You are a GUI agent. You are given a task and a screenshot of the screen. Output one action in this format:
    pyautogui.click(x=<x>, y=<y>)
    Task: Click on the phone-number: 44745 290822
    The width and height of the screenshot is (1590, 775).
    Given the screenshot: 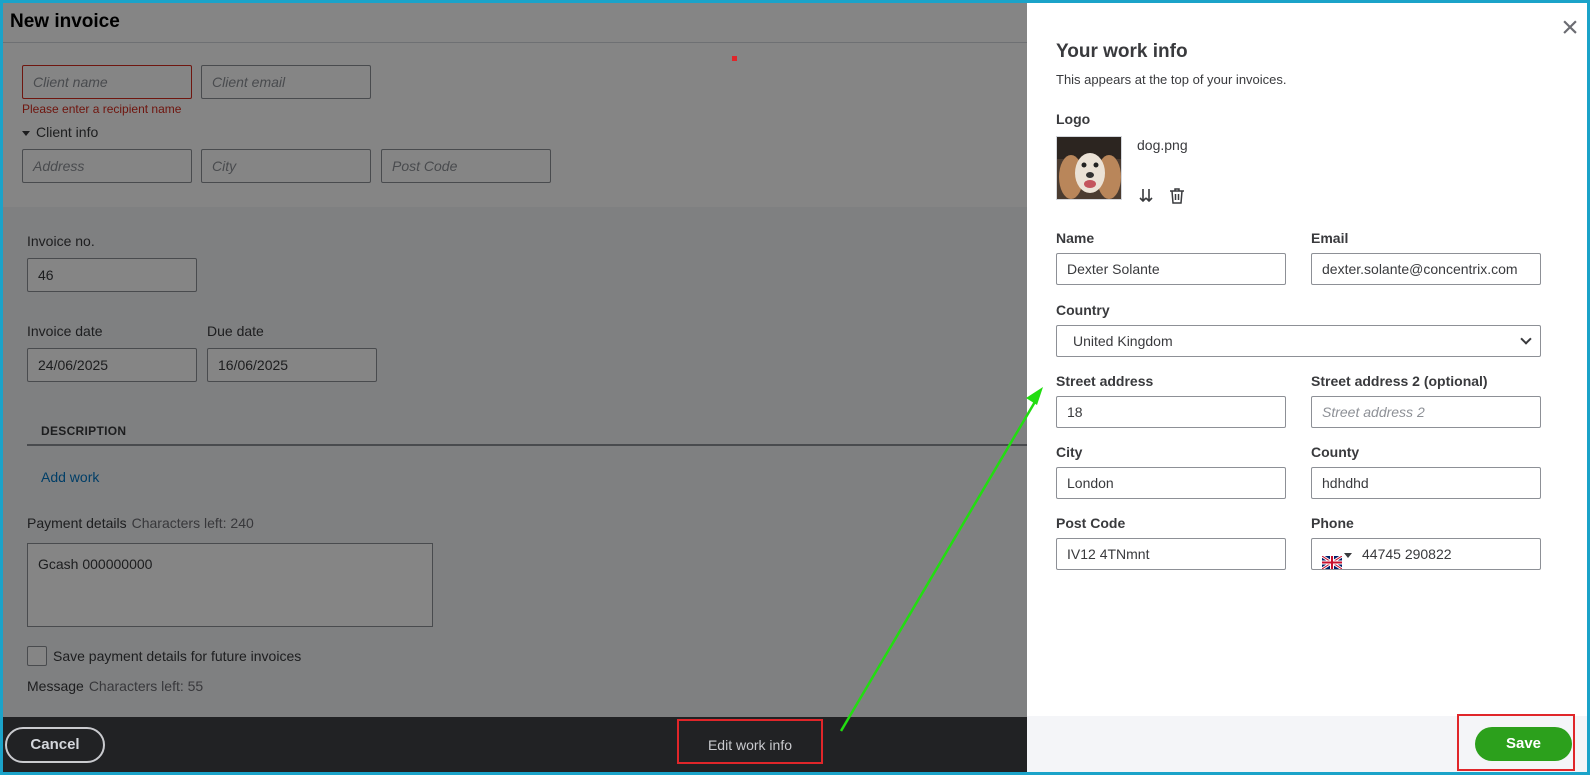 What is the action you would take?
    pyautogui.click(x=1407, y=554)
    